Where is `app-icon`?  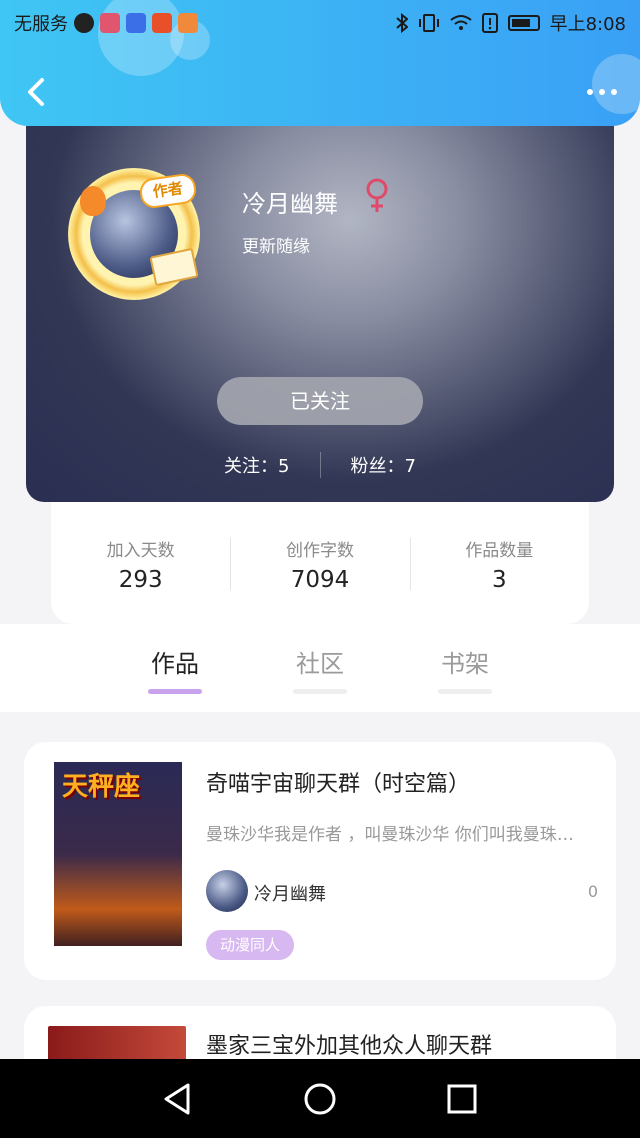
app-icon is located at coordinates (110, 23).